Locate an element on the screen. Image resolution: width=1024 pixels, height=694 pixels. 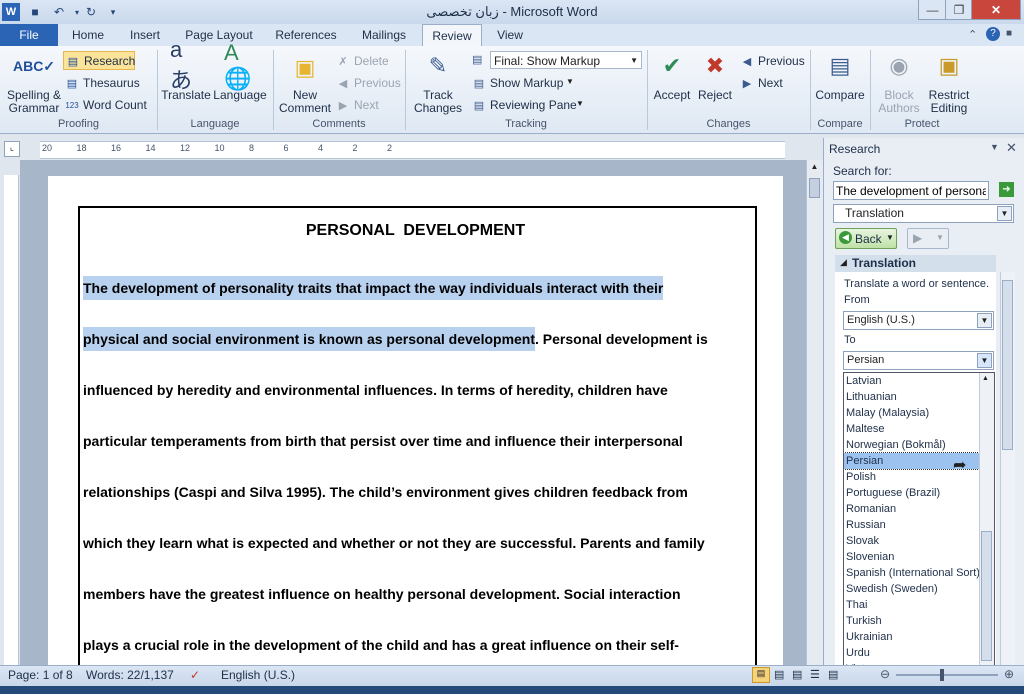
ruler-toggle-icon: ⌞ is located at coordinates (12, 149).